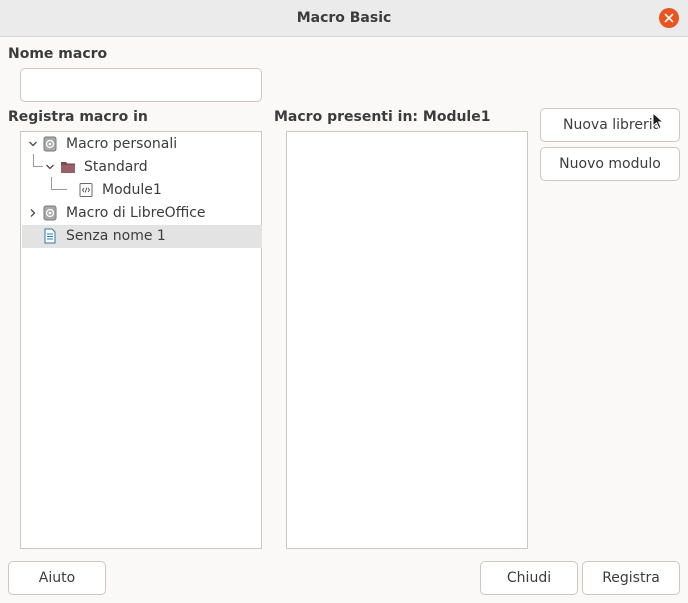  What do you see at coordinates (68, 167) in the screenshot?
I see `library-folder-icon` at bounding box center [68, 167].